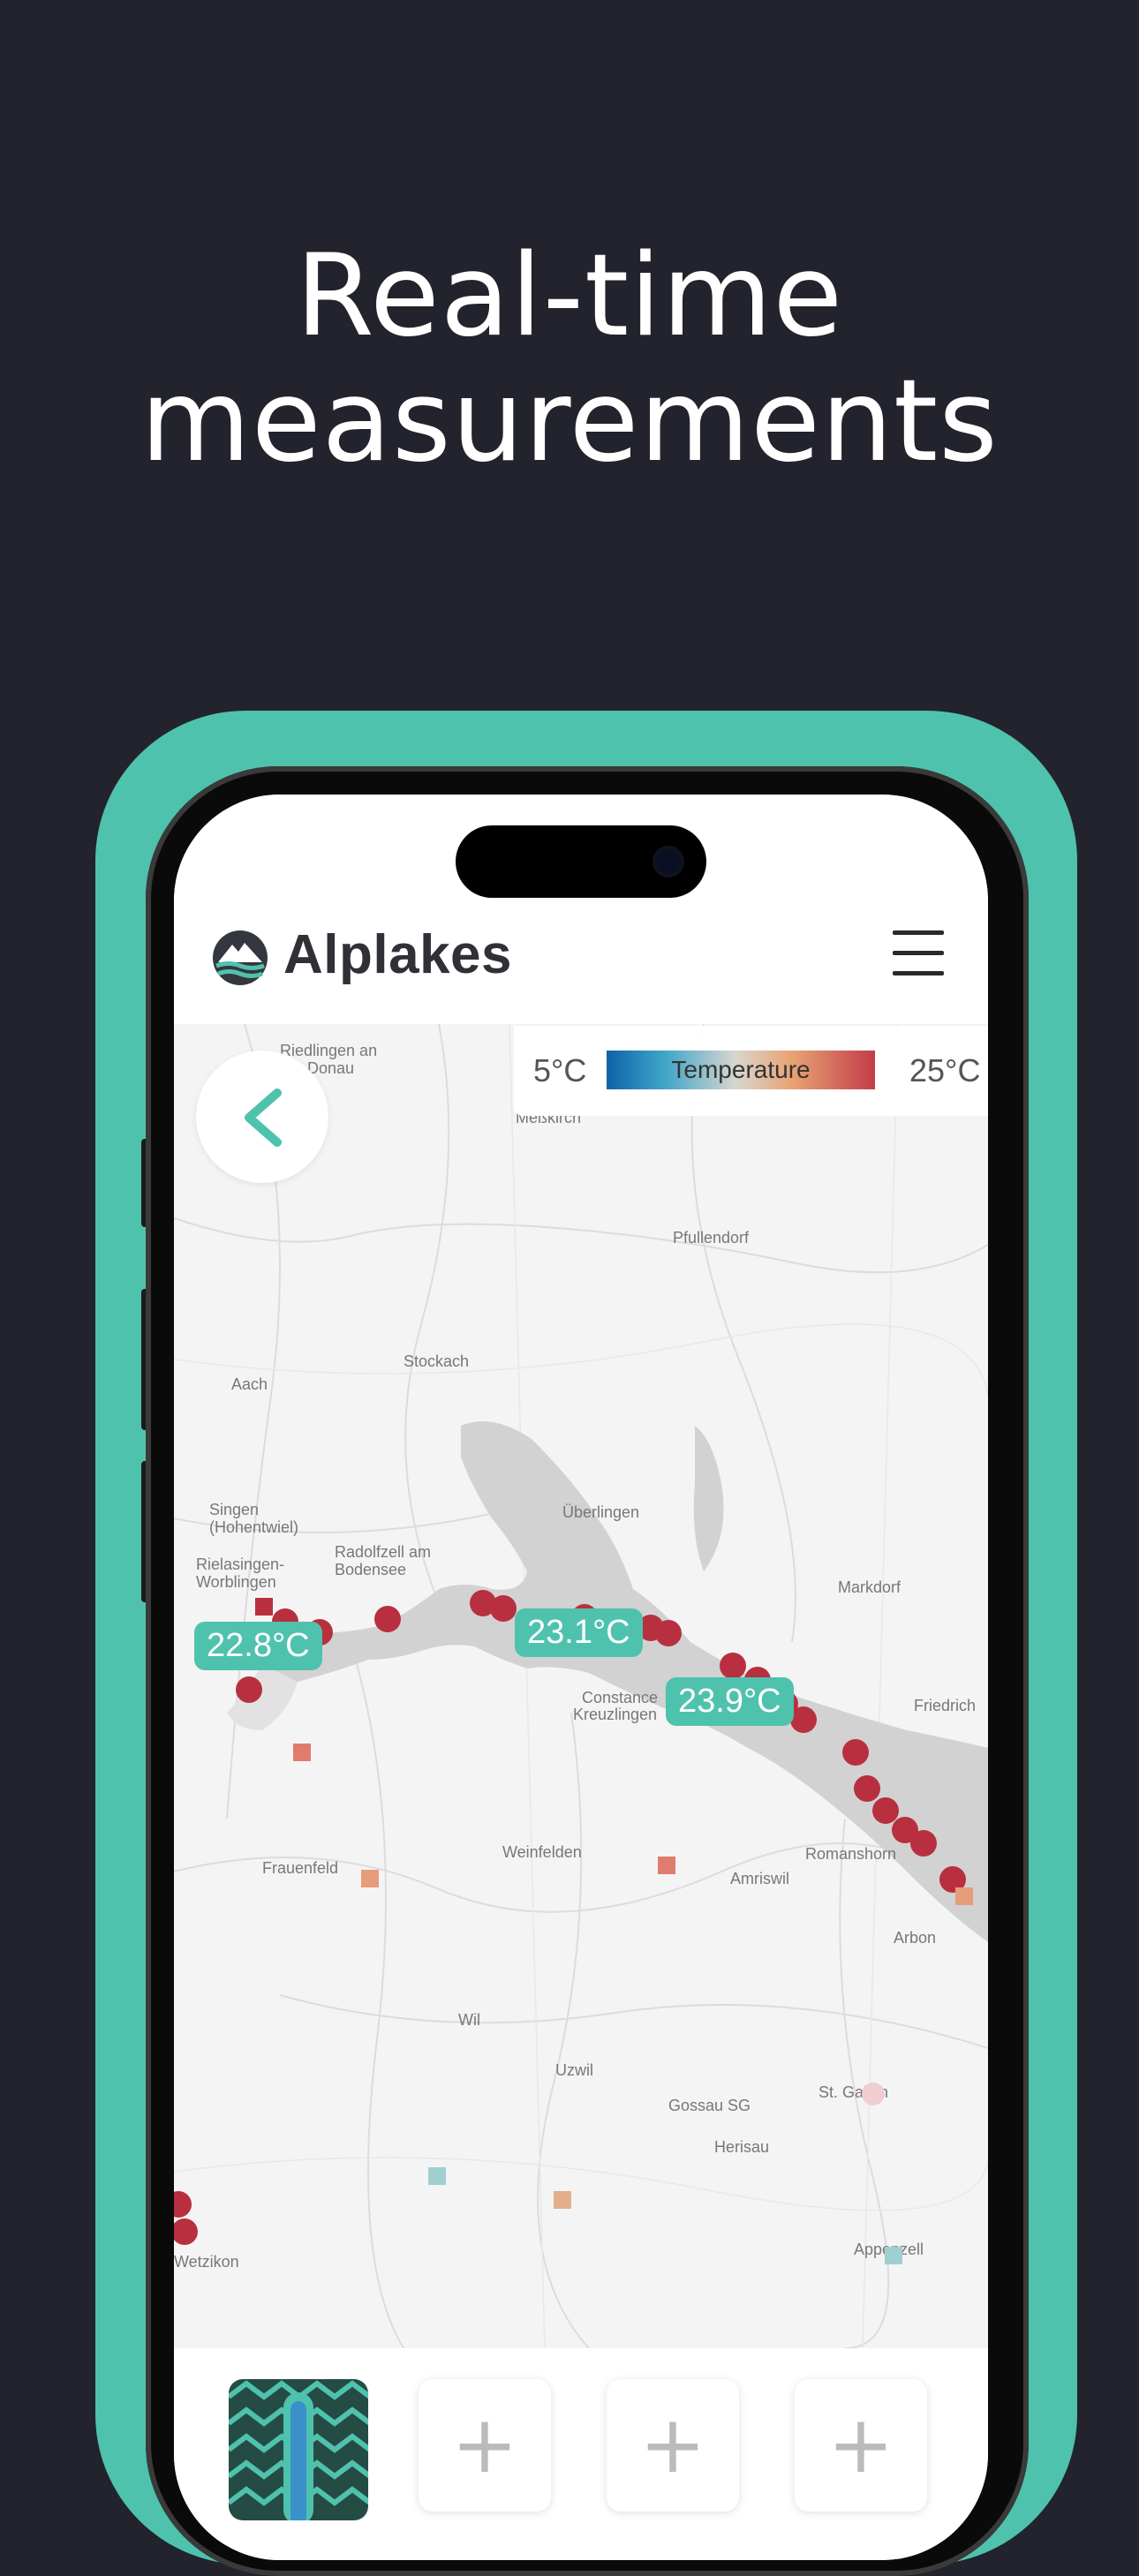 This screenshot has width=1139, height=2576. Describe the element at coordinates (759, 1879) in the screenshot. I see `map-place-label: Amriswil` at that location.